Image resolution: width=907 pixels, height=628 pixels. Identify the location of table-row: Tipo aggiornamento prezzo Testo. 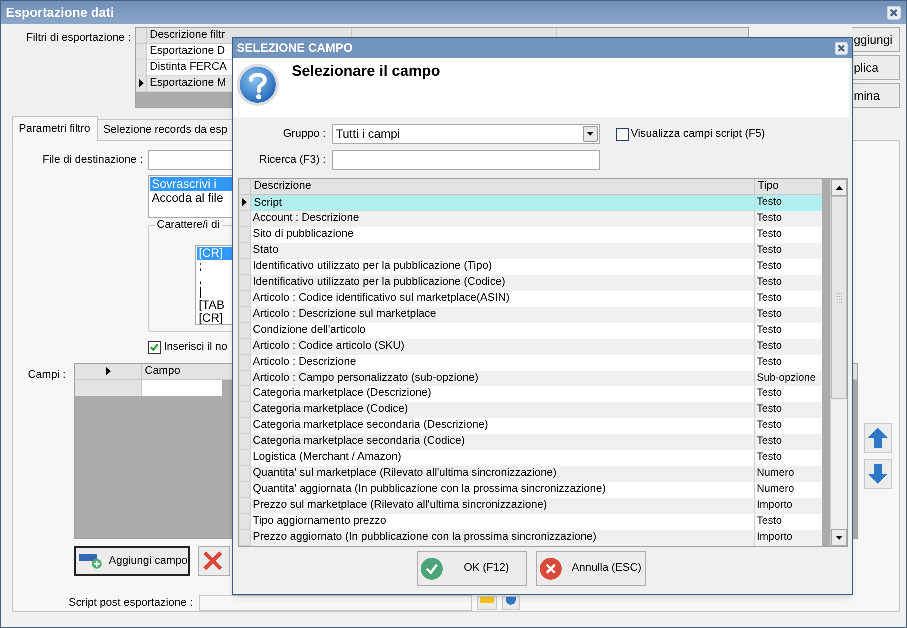
(530, 522).